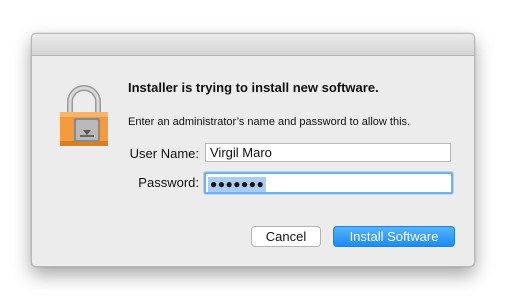 The width and height of the screenshot is (506, 299). I want to click on password-label: Password:, so click(168, 182).